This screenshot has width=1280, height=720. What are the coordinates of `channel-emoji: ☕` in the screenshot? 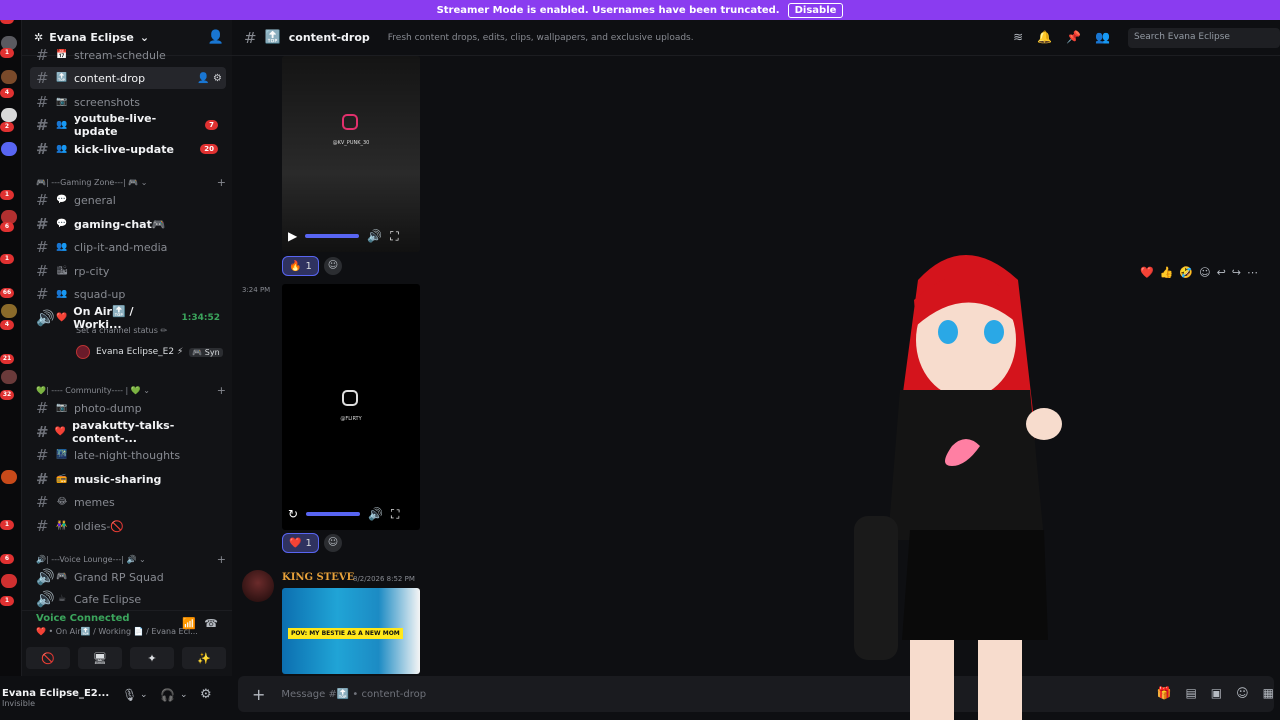 It's located at (62, 599).